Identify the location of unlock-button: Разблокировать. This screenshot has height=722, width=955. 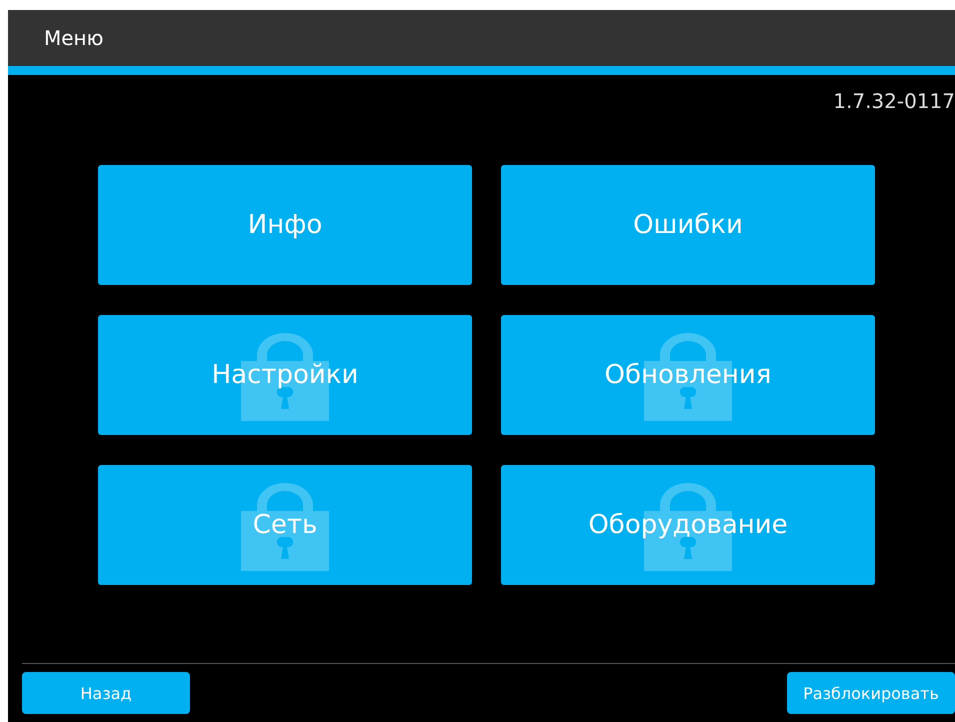
(871, 693).